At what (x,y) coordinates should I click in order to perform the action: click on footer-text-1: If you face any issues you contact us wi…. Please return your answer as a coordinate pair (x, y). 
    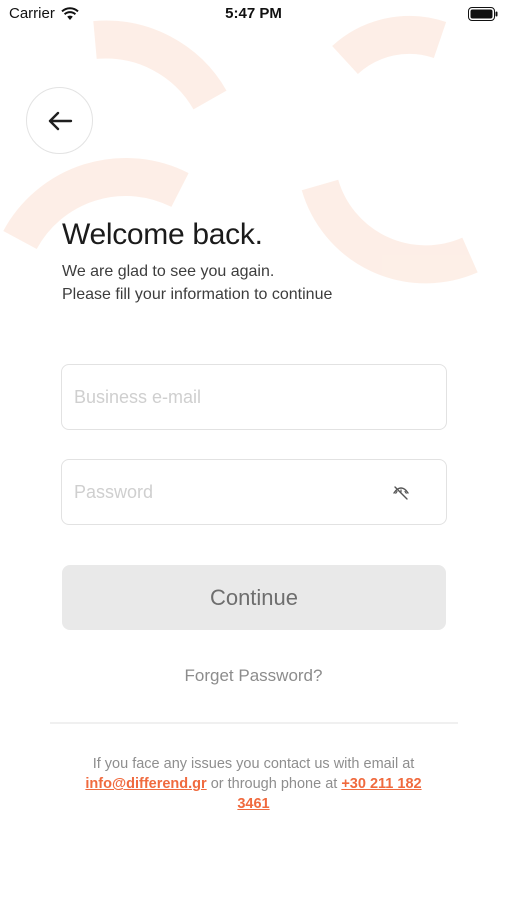
    Looking at the image, I should click on (253, 764).